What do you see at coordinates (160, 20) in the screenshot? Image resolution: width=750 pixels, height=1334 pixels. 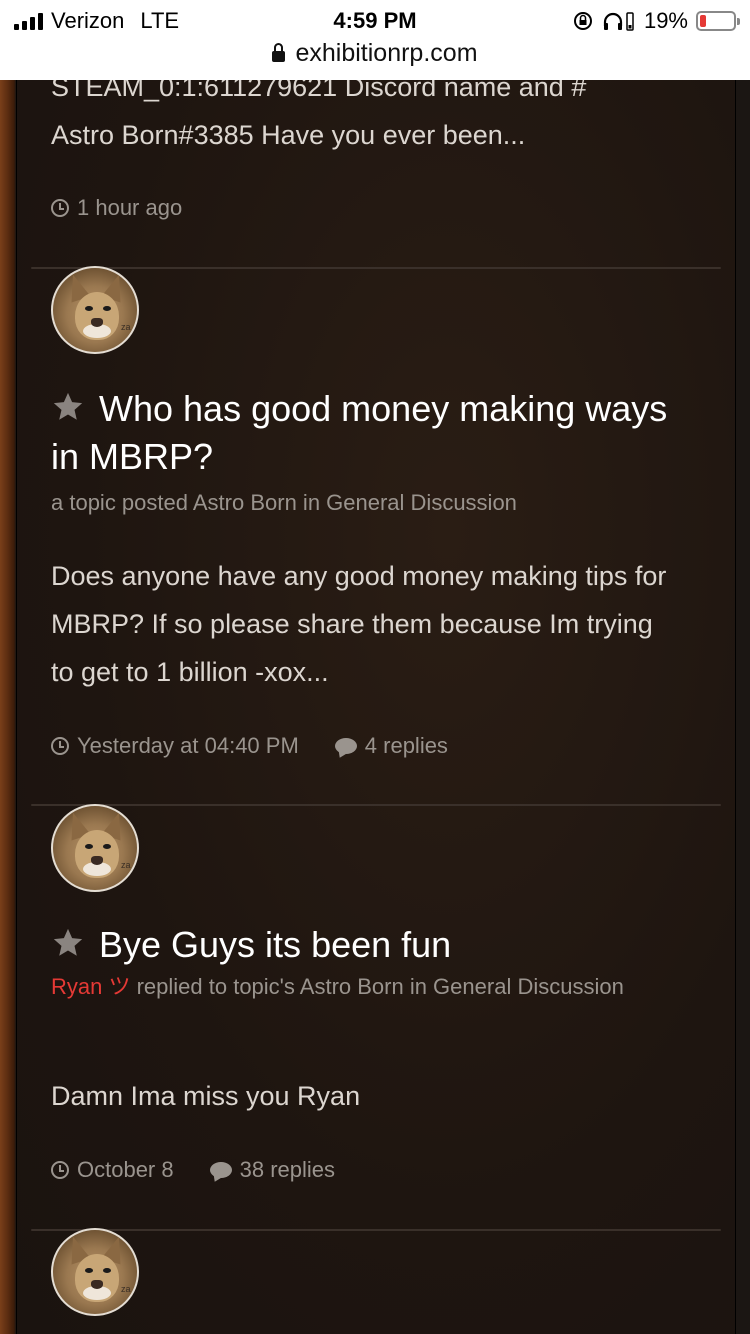 I see `network-type: LTE` at bounding box center [160, 20].